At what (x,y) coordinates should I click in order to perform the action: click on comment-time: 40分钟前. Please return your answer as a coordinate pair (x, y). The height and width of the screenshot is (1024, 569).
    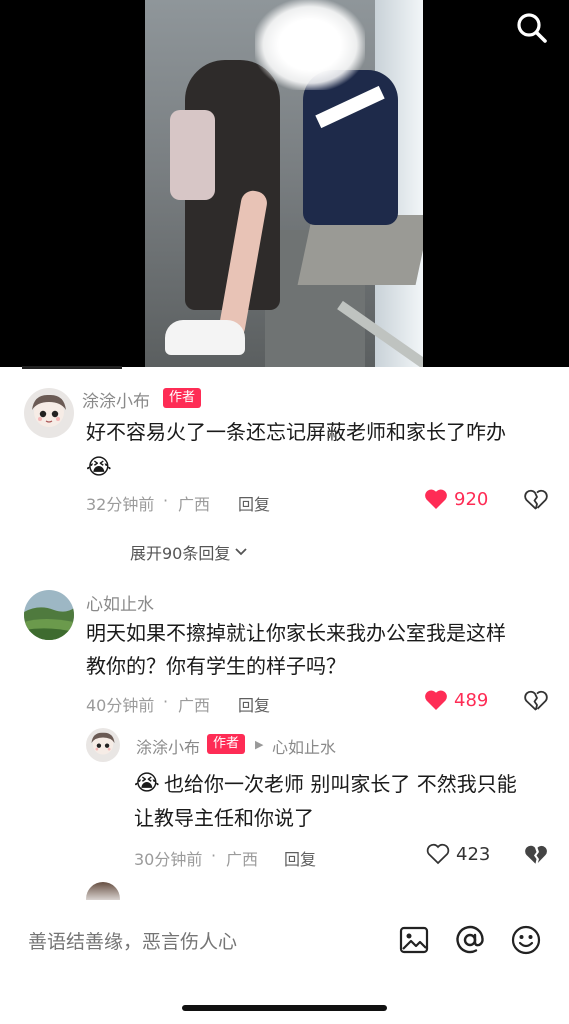
    Looking at the image, I should click on (120, 705).